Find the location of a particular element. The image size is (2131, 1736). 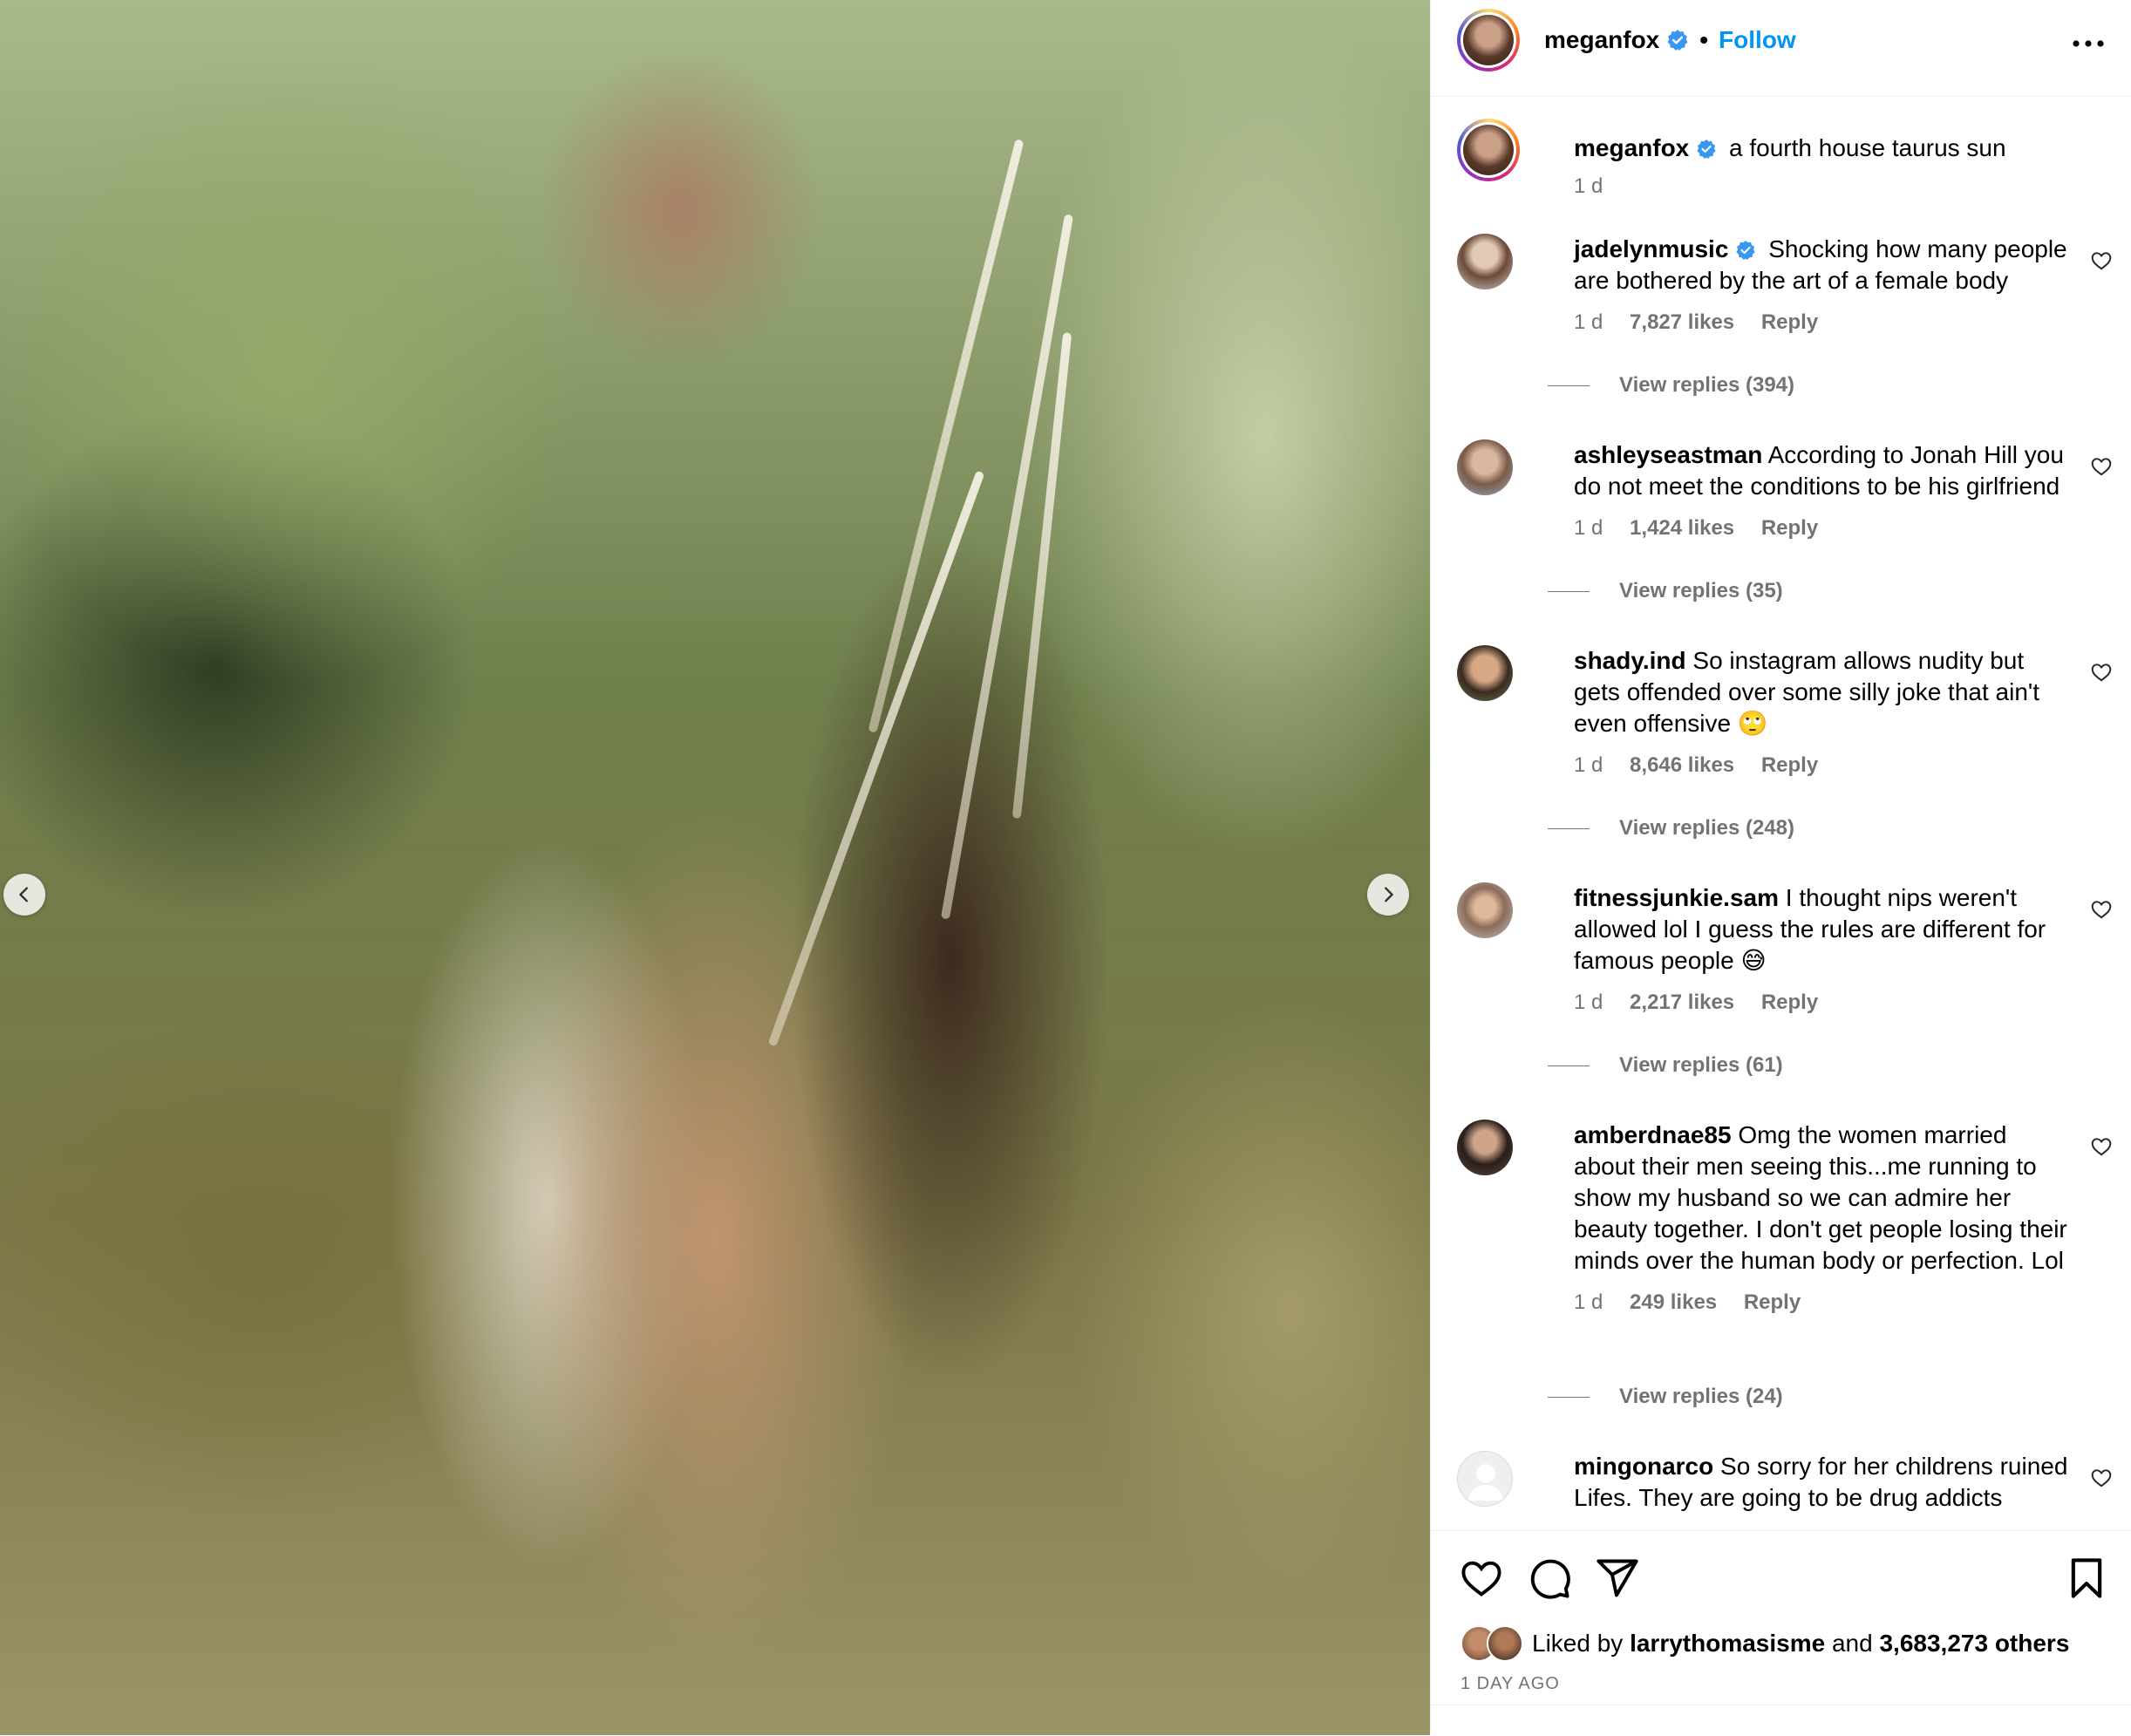

chevron-right-icon is located at coordinates (1389, 894).